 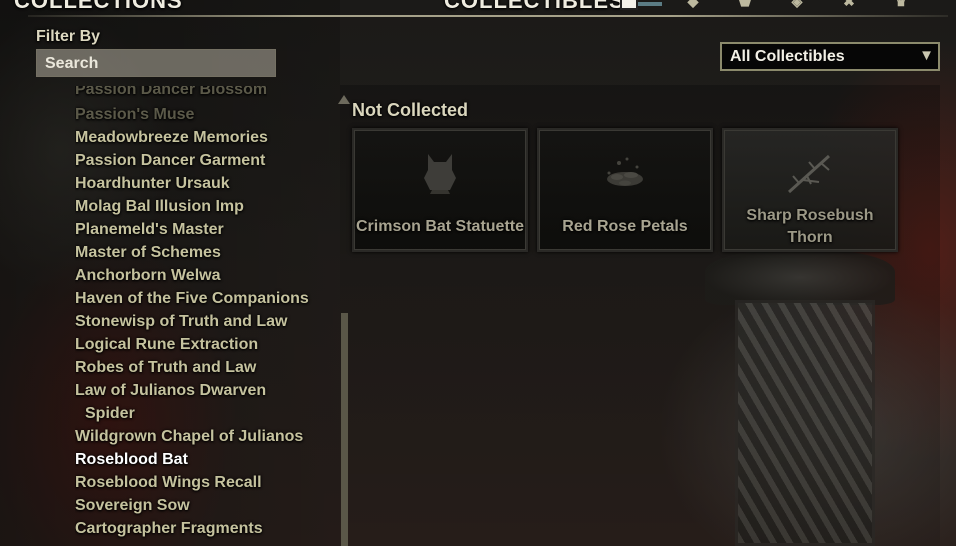 I want to click on search-field, so click(x=156, y=63).